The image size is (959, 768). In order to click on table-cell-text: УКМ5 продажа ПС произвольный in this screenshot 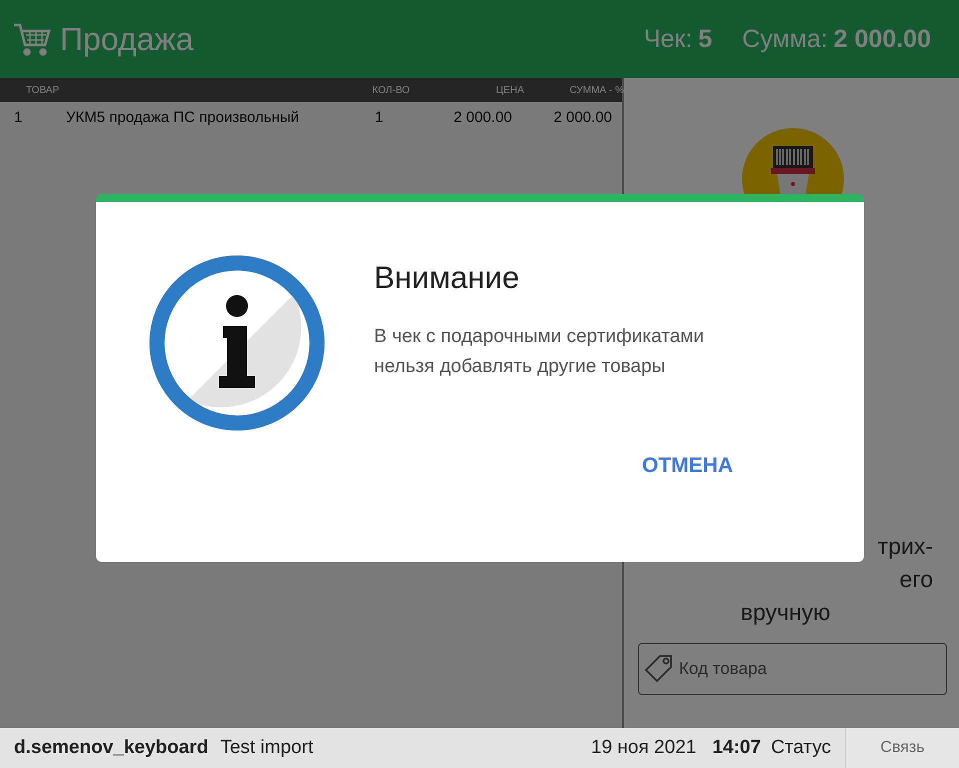, I will do `click(183, 117)`.